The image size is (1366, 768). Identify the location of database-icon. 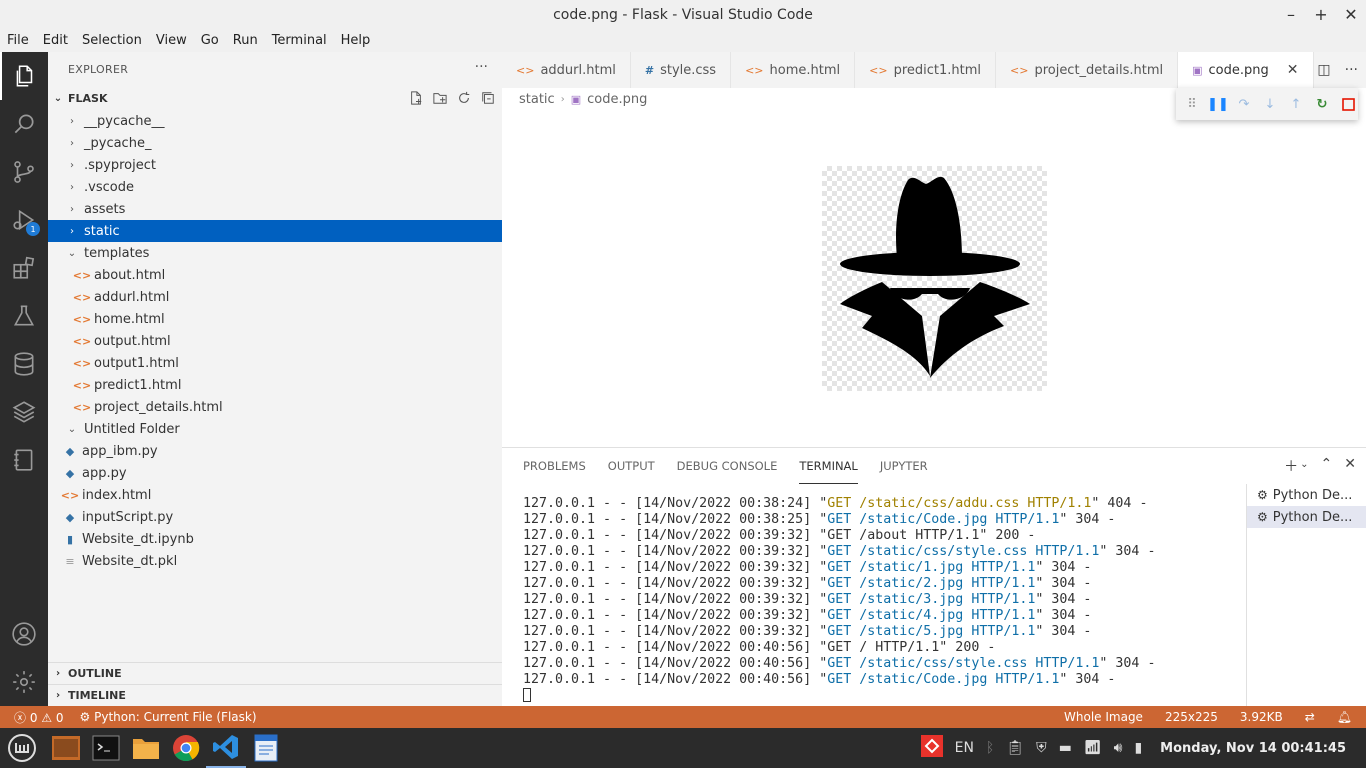
(24, 364).